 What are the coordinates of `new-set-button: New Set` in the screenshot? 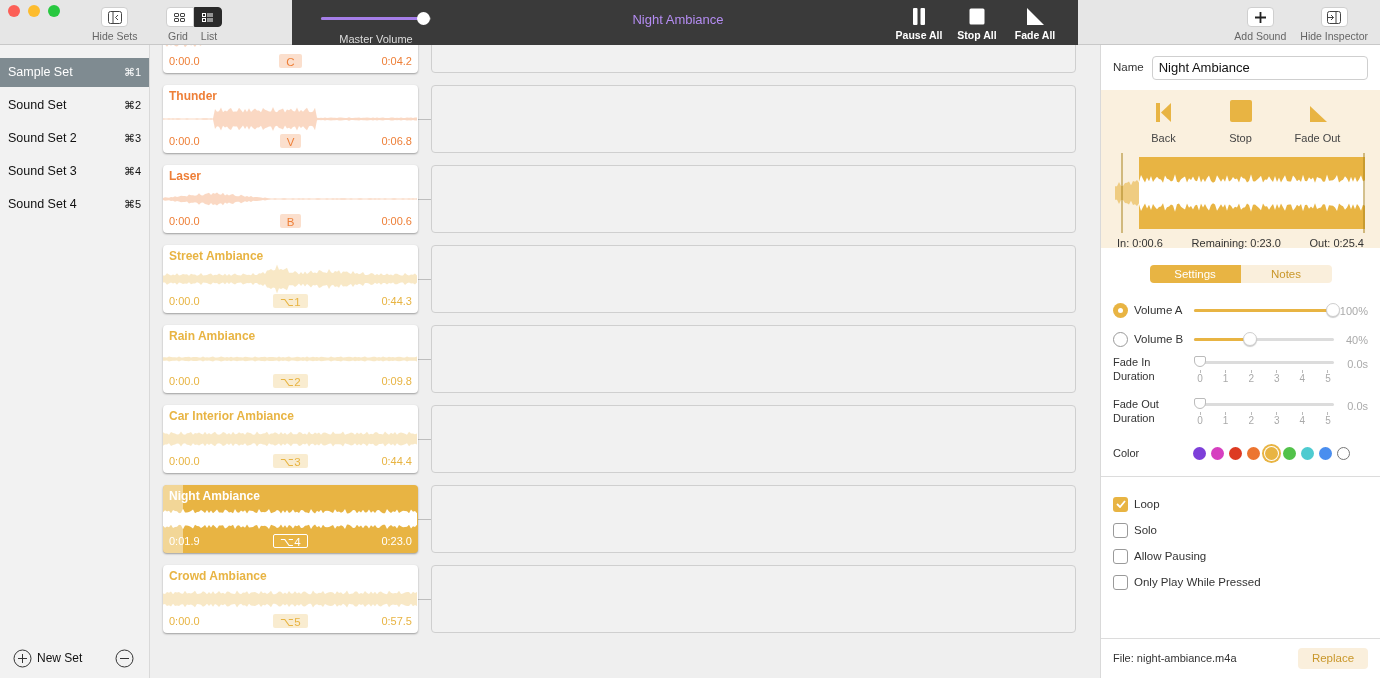 It's located at (48, 658).